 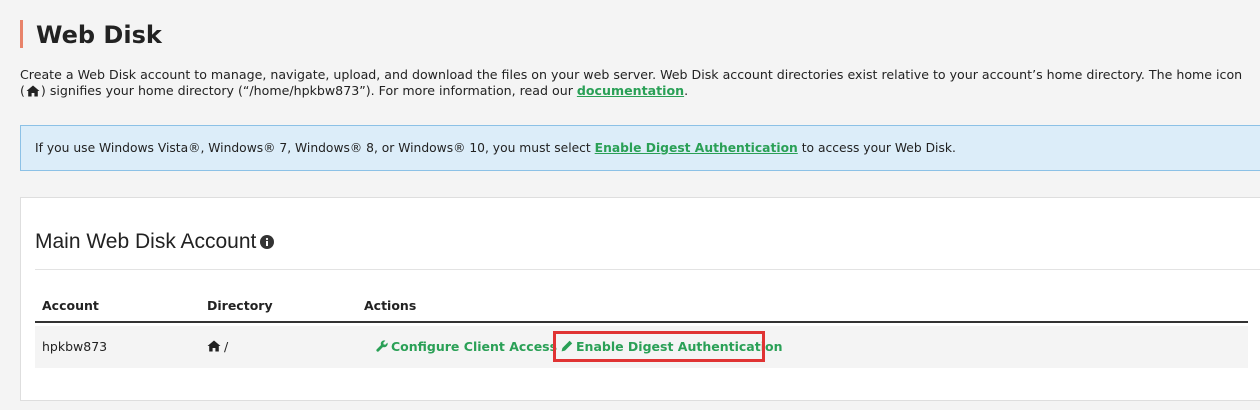 I want to click on configure-client-access-button: Configure Client Access, so click(x=466, y=346).